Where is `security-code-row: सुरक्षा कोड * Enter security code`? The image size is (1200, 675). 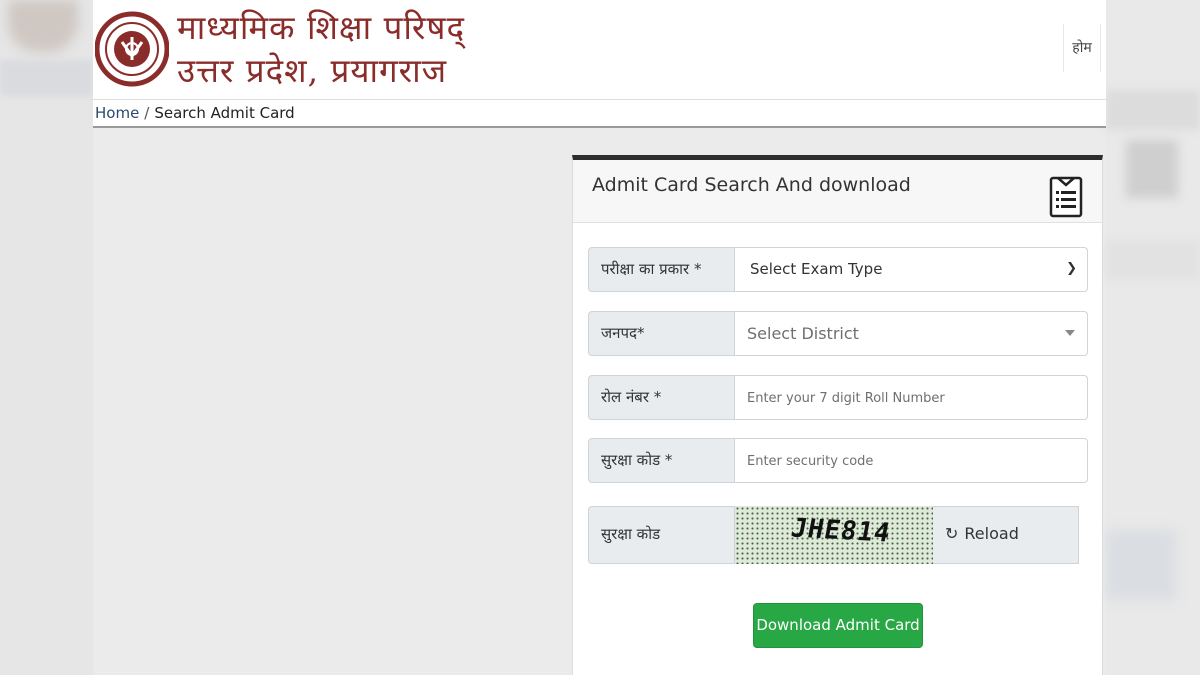
security-code-row: सुरक्षा कोड * Enter security code is located at coordinates (838, 460).